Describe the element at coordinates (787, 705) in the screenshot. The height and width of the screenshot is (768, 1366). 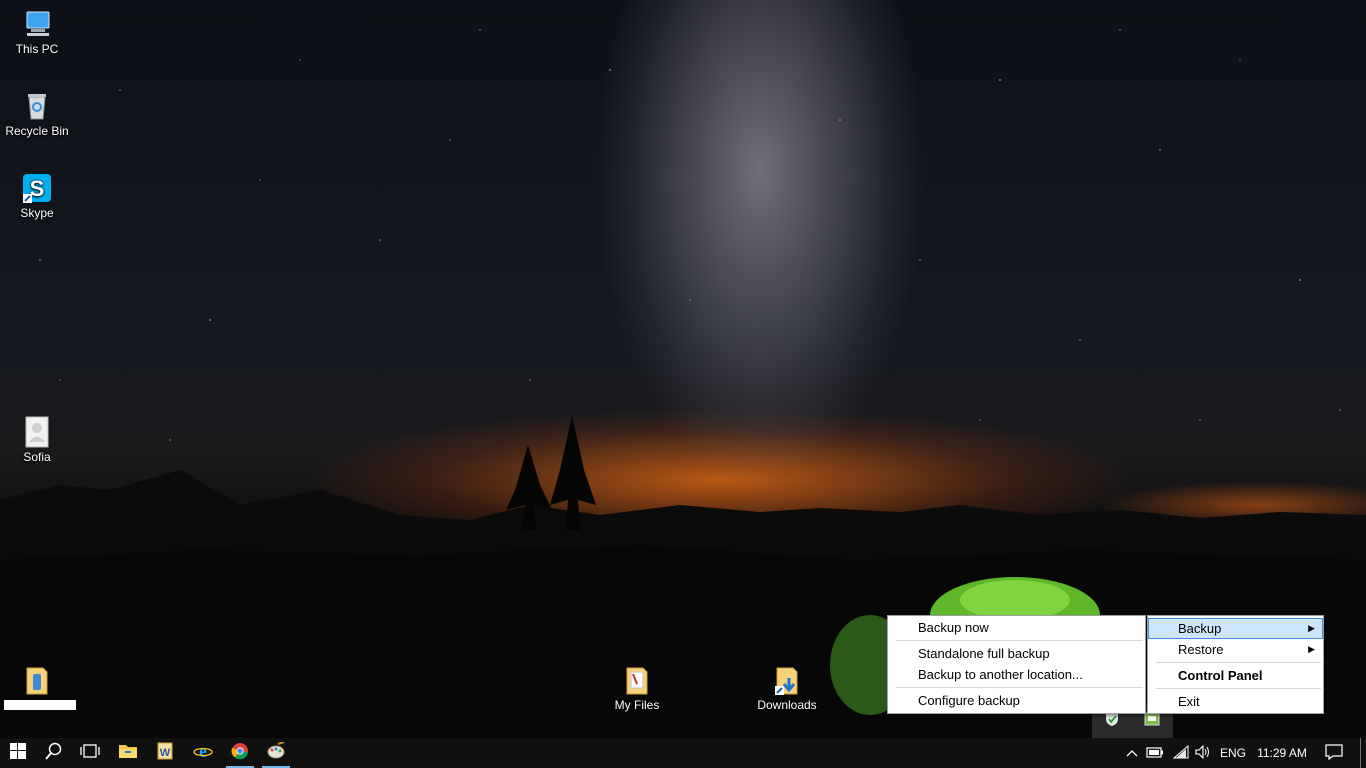
I see `desktop-icon-label: Downloads` at that location.